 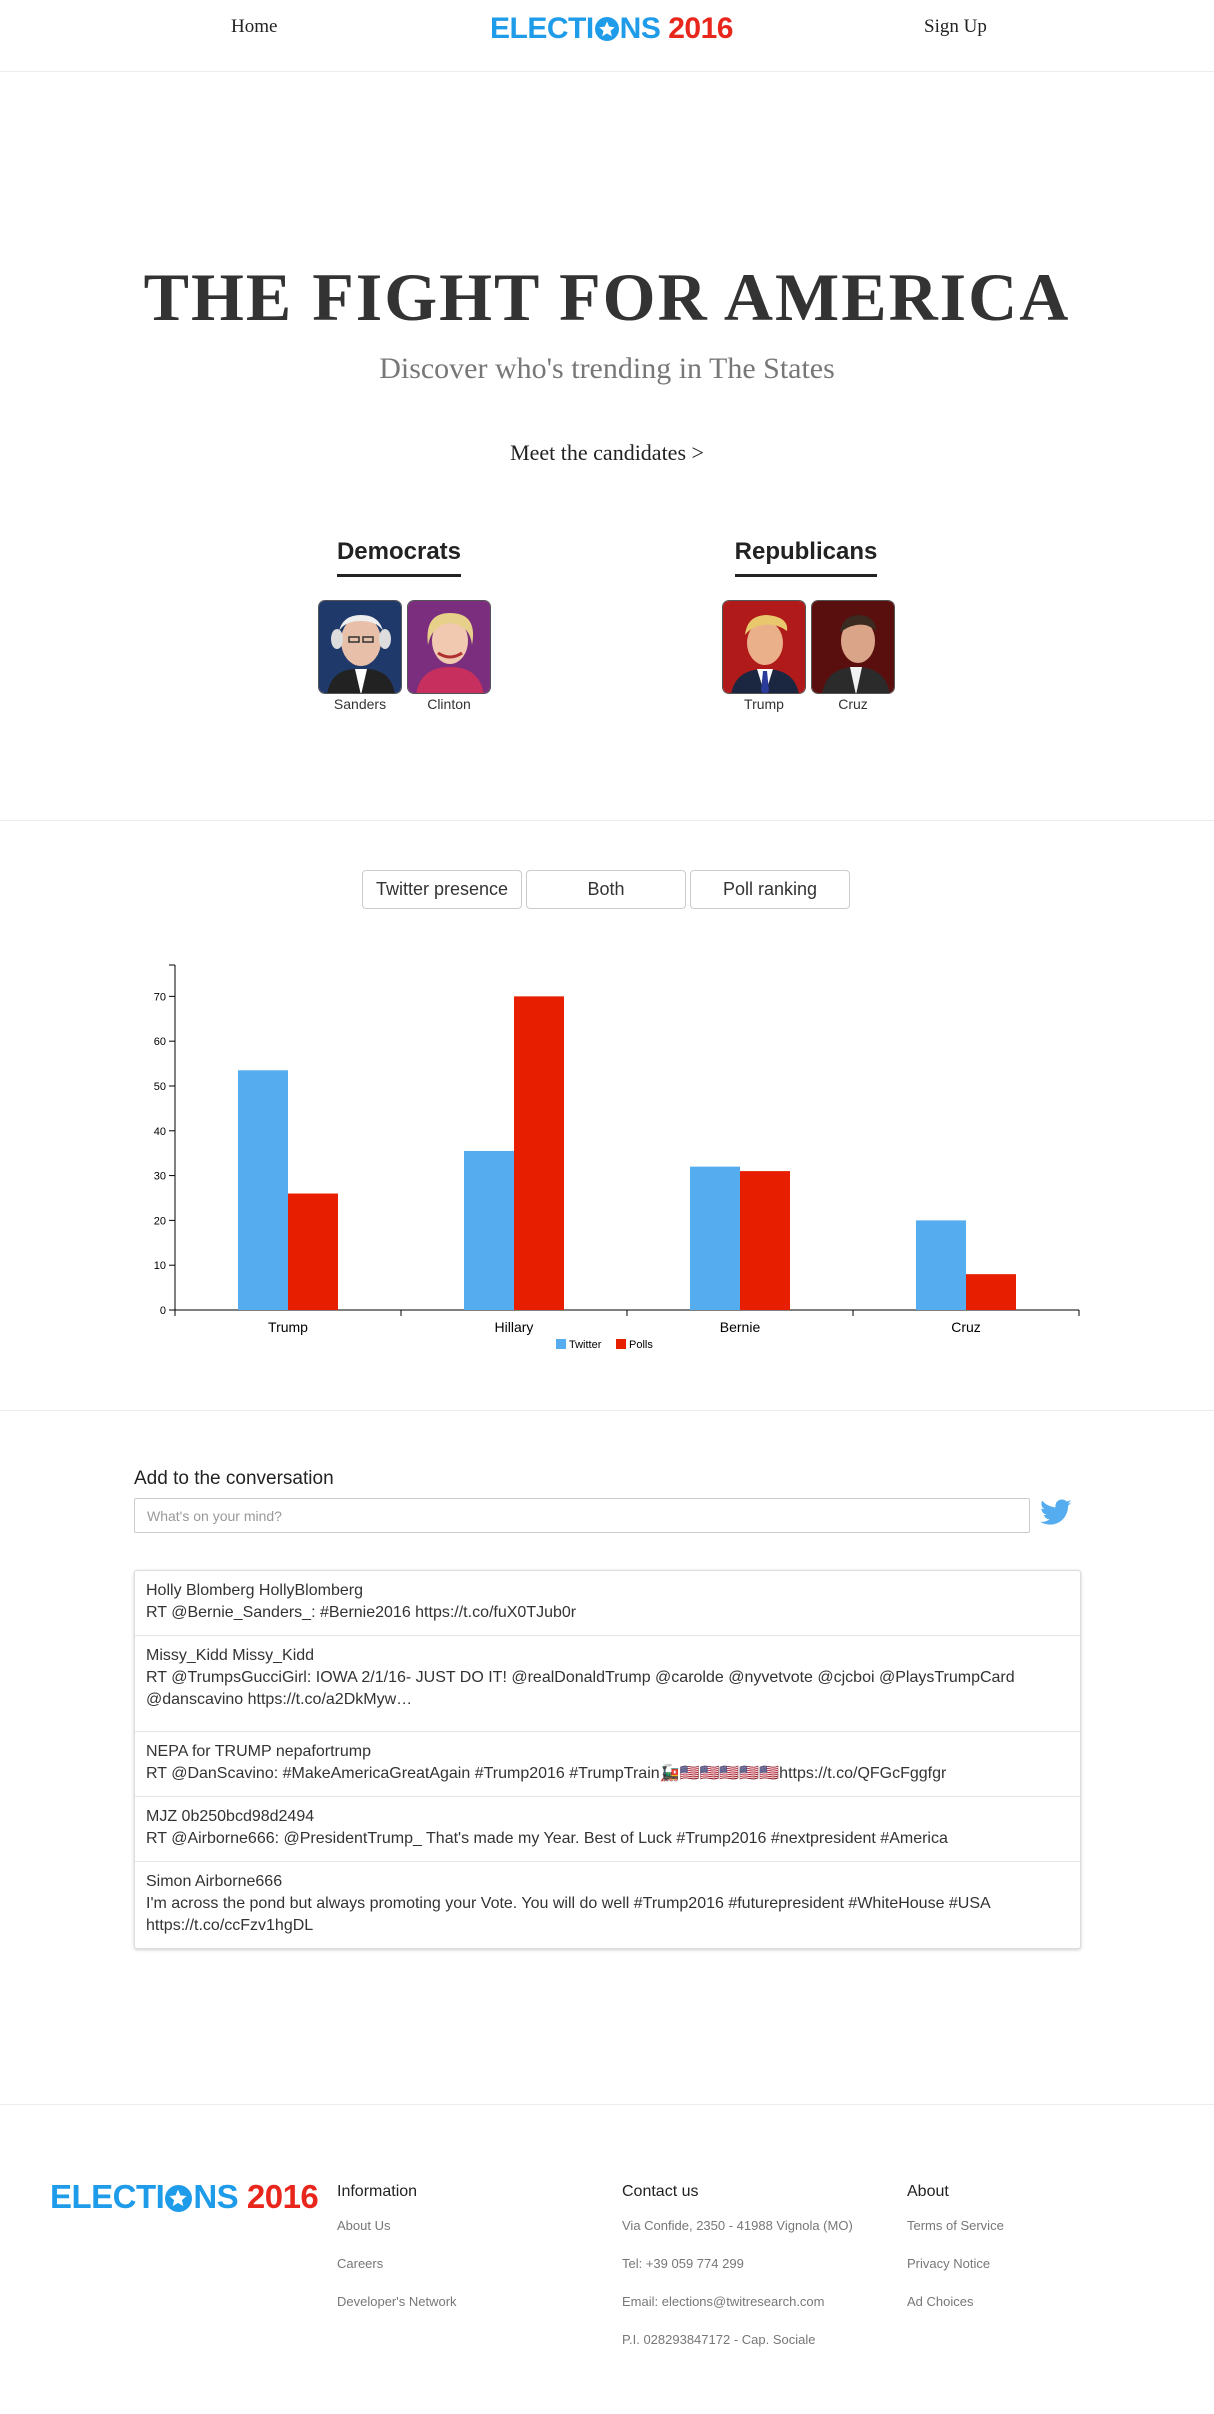 I want to click on x-tick-label: Hillary, so click(x=514, y=1327).